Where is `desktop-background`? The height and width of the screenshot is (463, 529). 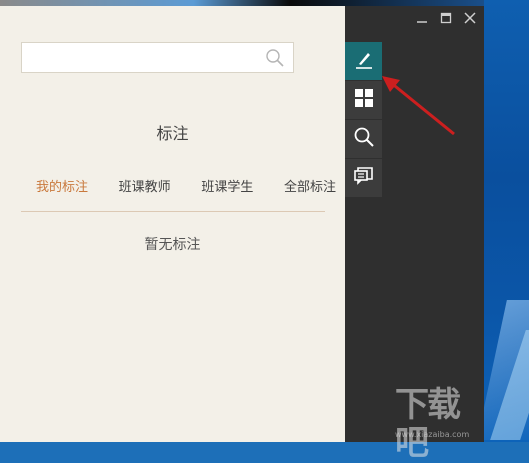 desktop-background is located at coordinates (506, 221).